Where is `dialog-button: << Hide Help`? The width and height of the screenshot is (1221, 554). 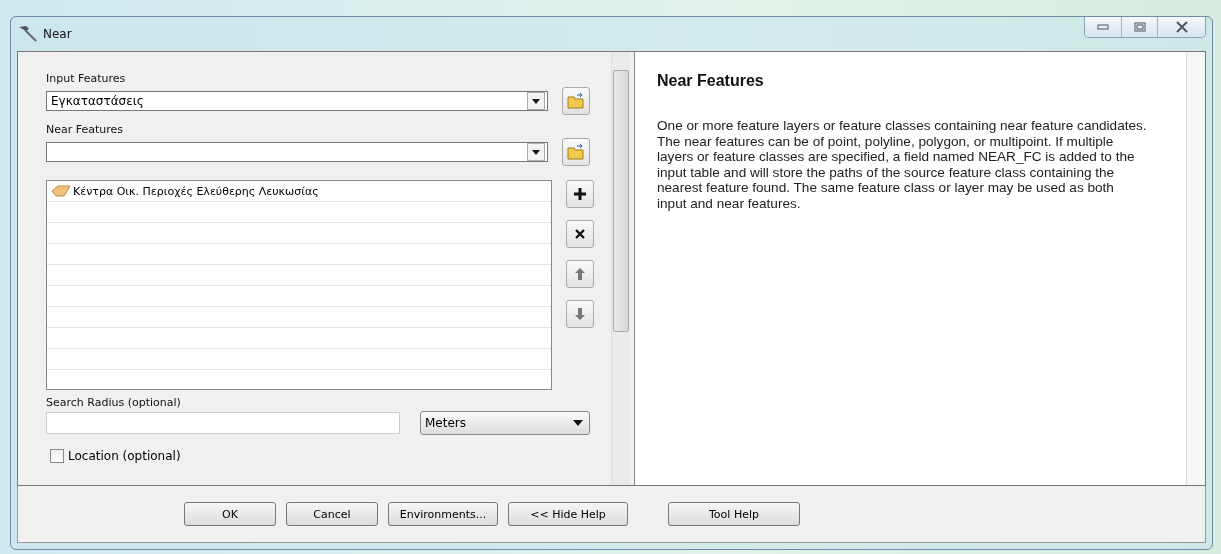
dialog-button: << Hide Help is located at coordinates (568, 514).